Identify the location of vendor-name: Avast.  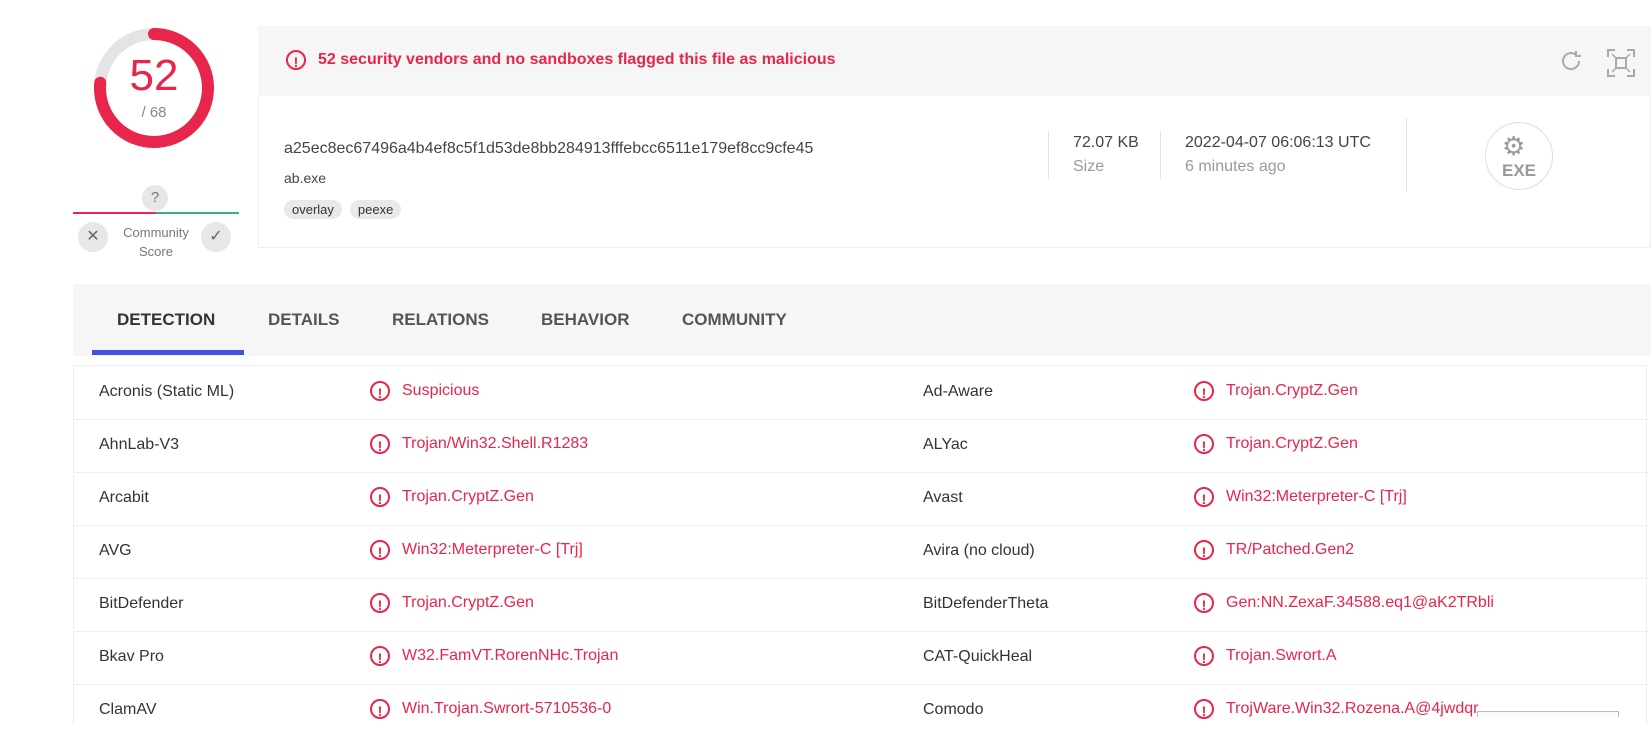
(943, 497).